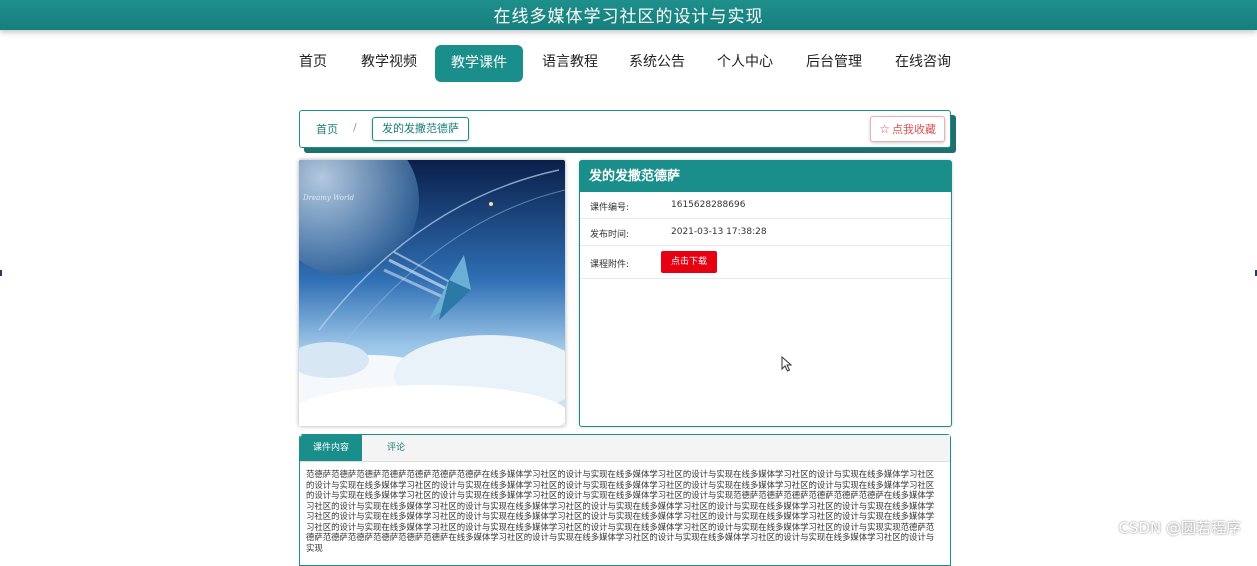 This screenshot has height=566, width=1257. I want to click on tab-courseware-content: 课件内容, so click(331, 448).